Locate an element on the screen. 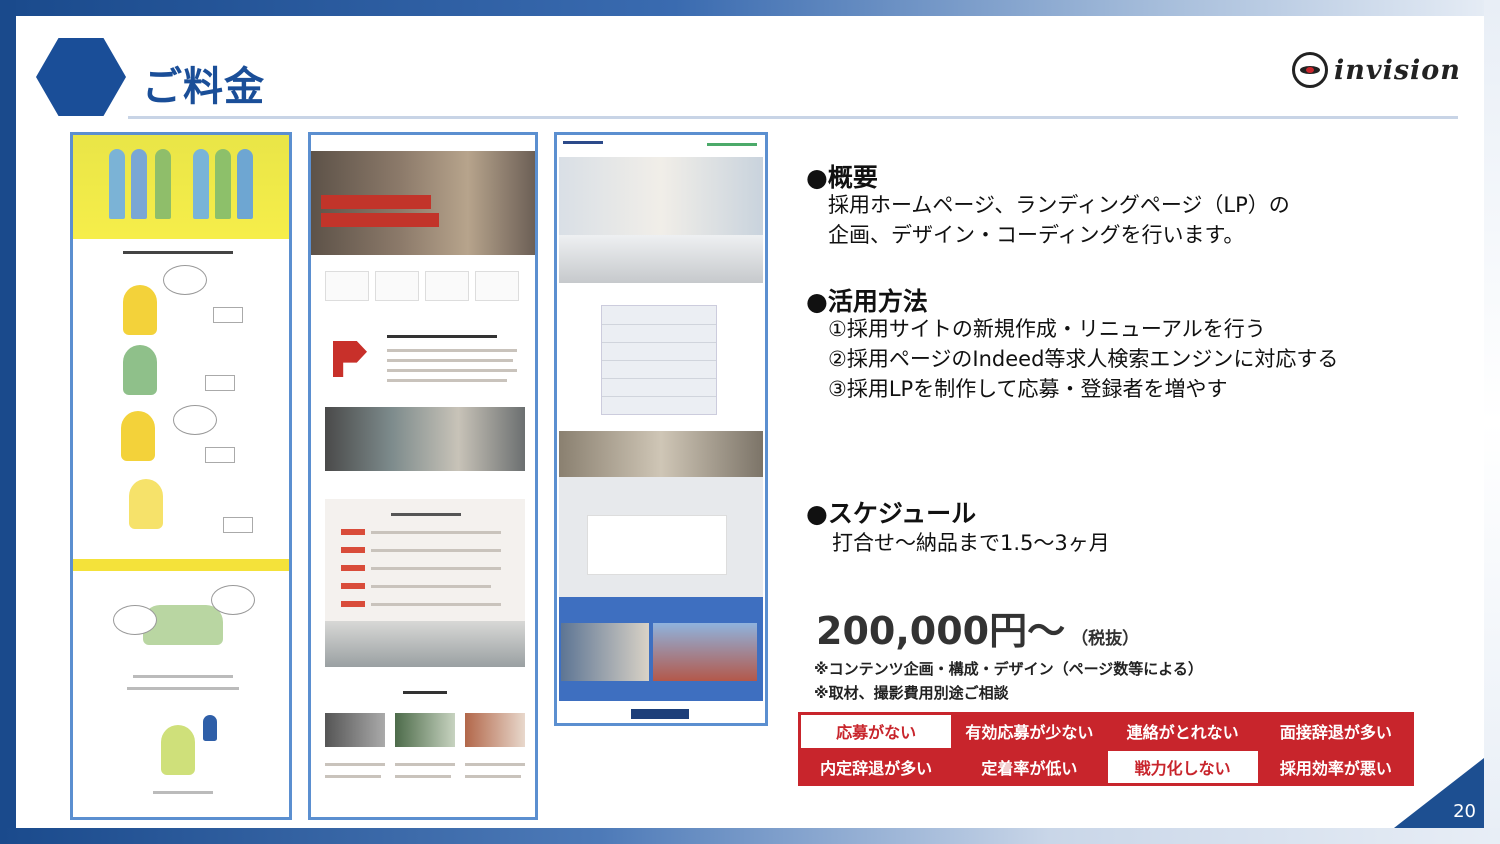 The width and height of the screenshot is (1500, 844). price-tax-note: （税抜） is located at coordinates (1105, 639).